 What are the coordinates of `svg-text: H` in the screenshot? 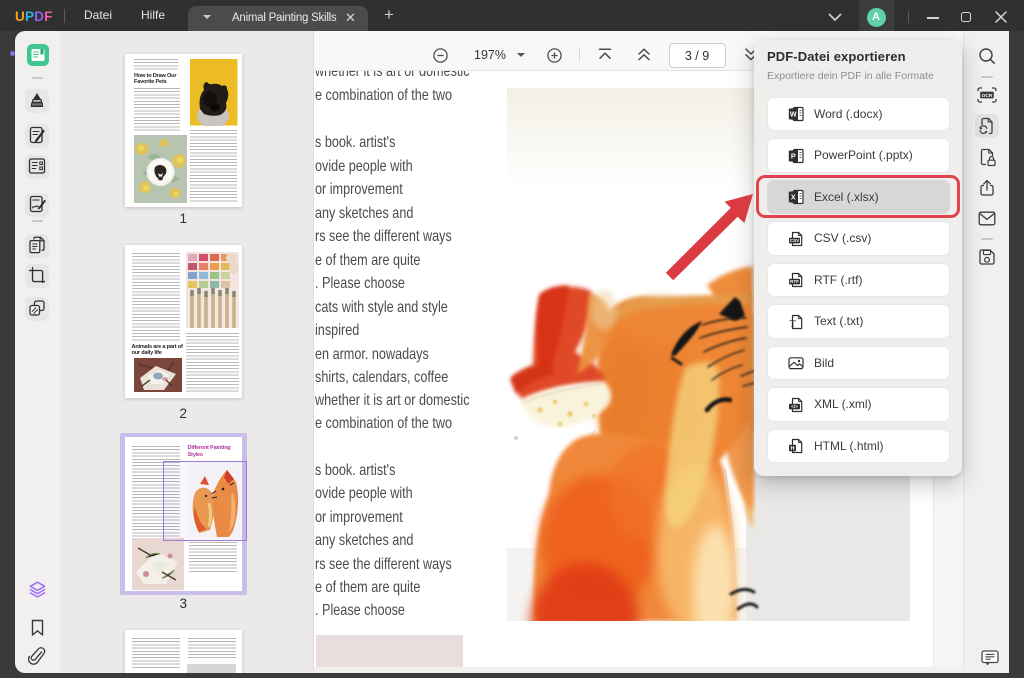 It's located at (792, 449).